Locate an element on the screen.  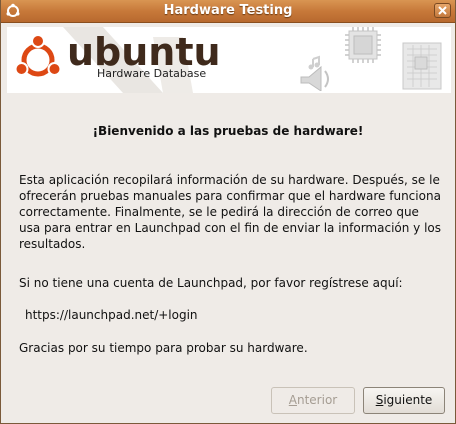
title-bar: Hardware Testing is located at coordinates (228, 11).